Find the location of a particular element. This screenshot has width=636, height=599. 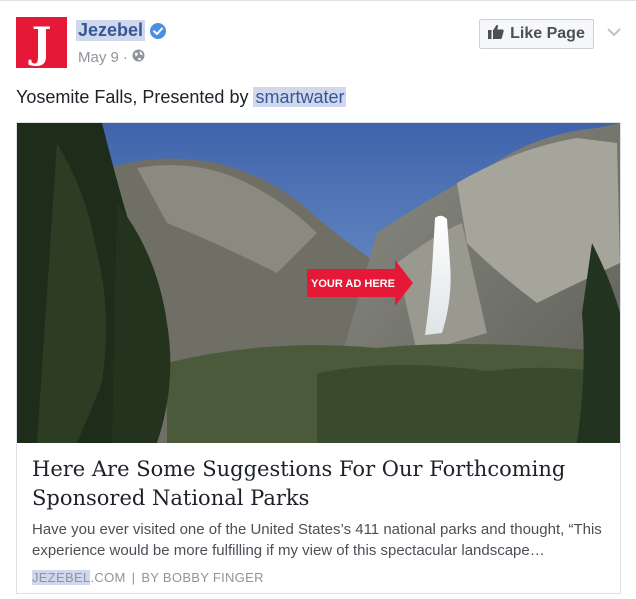

post-message: Yosemite Falls, Presented by smartwater is located at coordinates (181, 97).